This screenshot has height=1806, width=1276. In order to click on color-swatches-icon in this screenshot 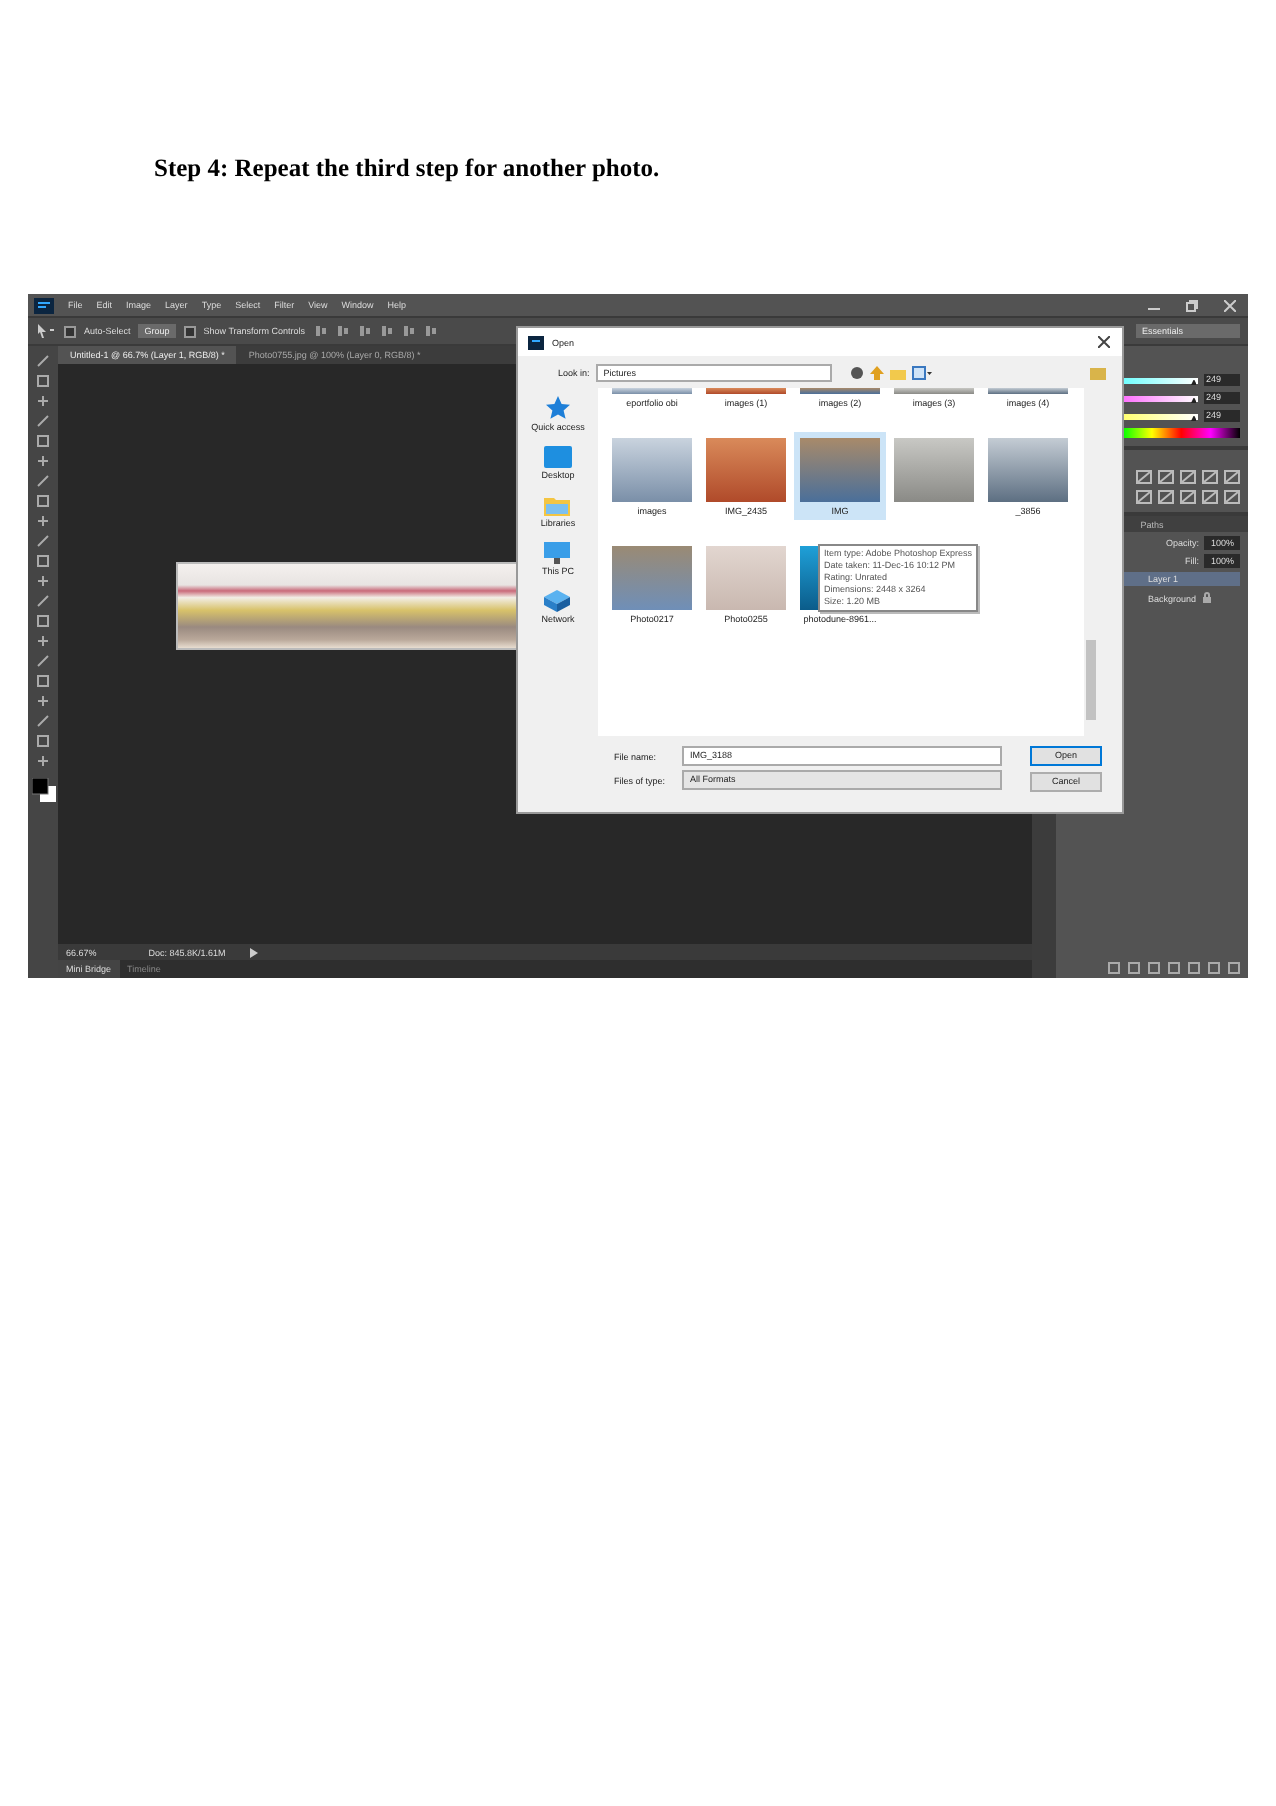, I will do `click(43, 790)`.